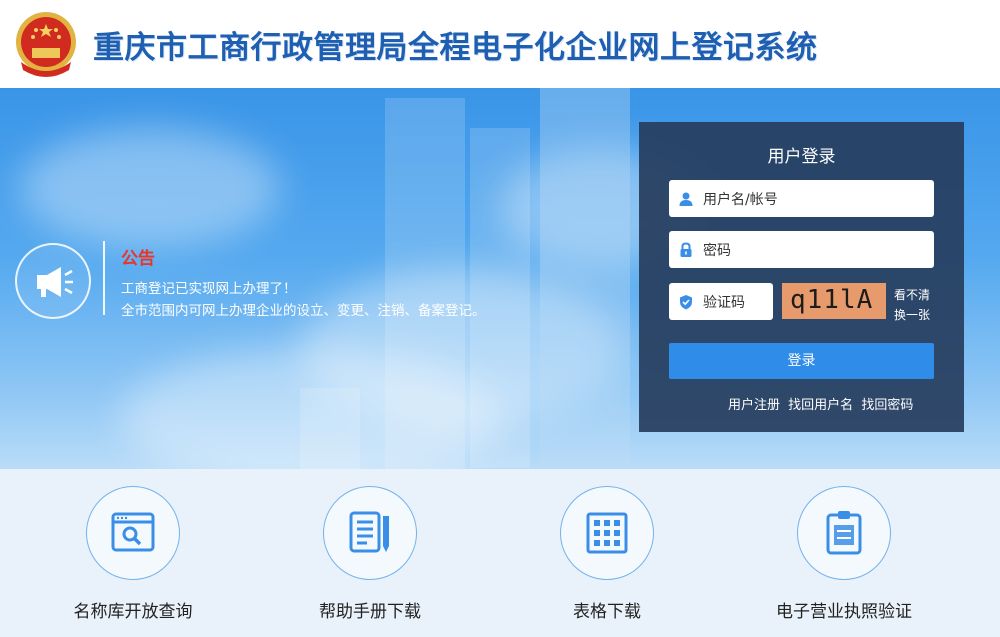  Describe the element at coordinates (370, 612) in the screenshot. I see `service-label: 帮助手册下载` at that location.